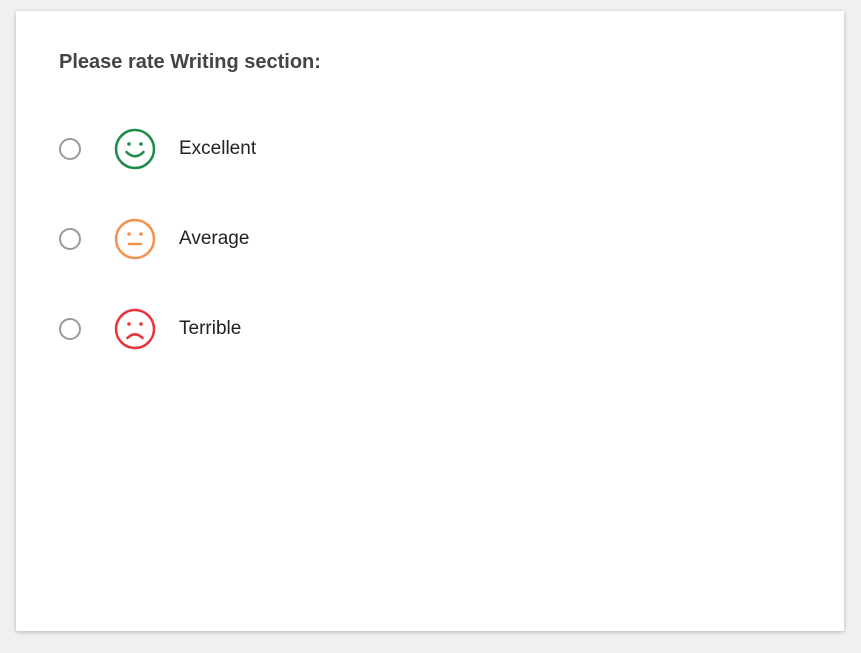 The width and height of the screenshot is (861, 653). What do you see at coordinates (218, 148) in the screenshot?
I see `option-label: Excellent` at bounding box center [218, 148].